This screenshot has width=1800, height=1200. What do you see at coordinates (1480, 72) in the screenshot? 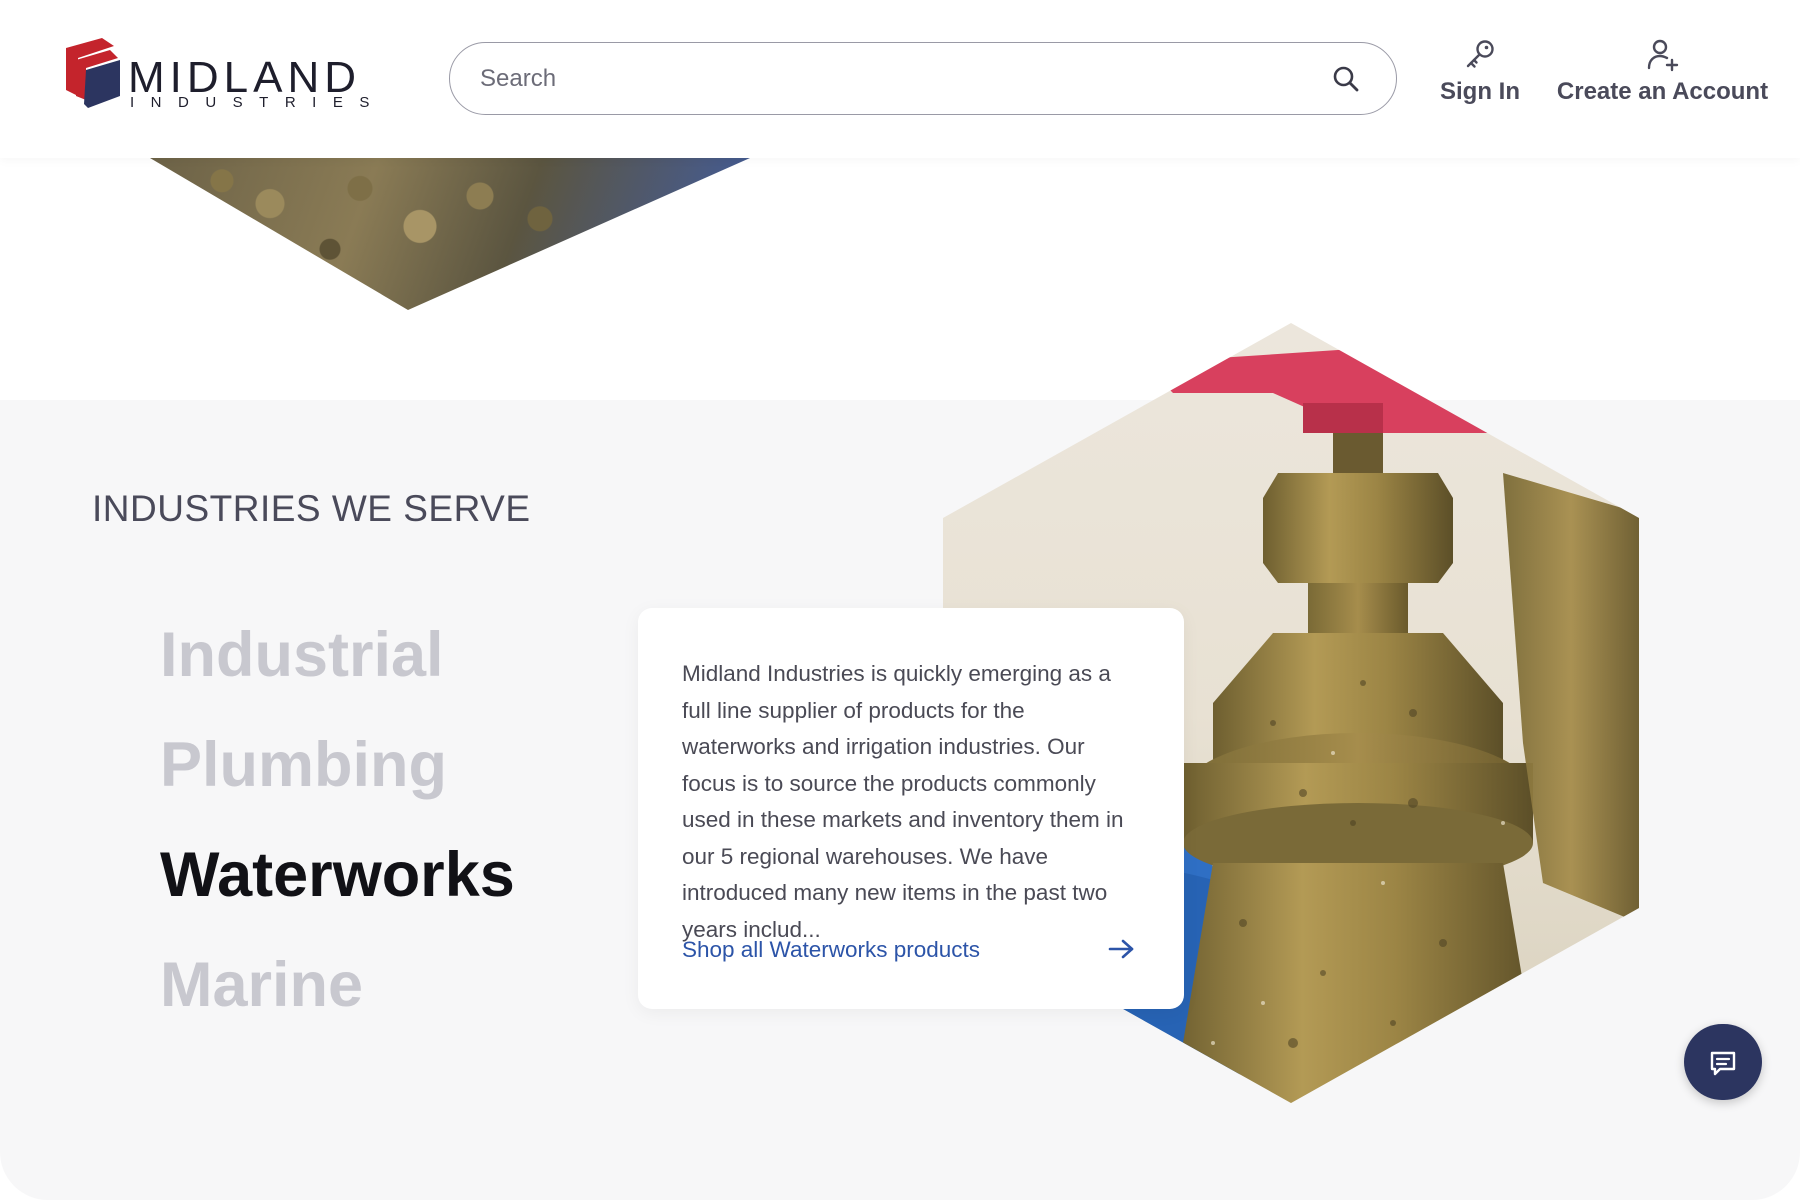
I see `sign-in-link: Sign In` at bounding box center [1480, 72].